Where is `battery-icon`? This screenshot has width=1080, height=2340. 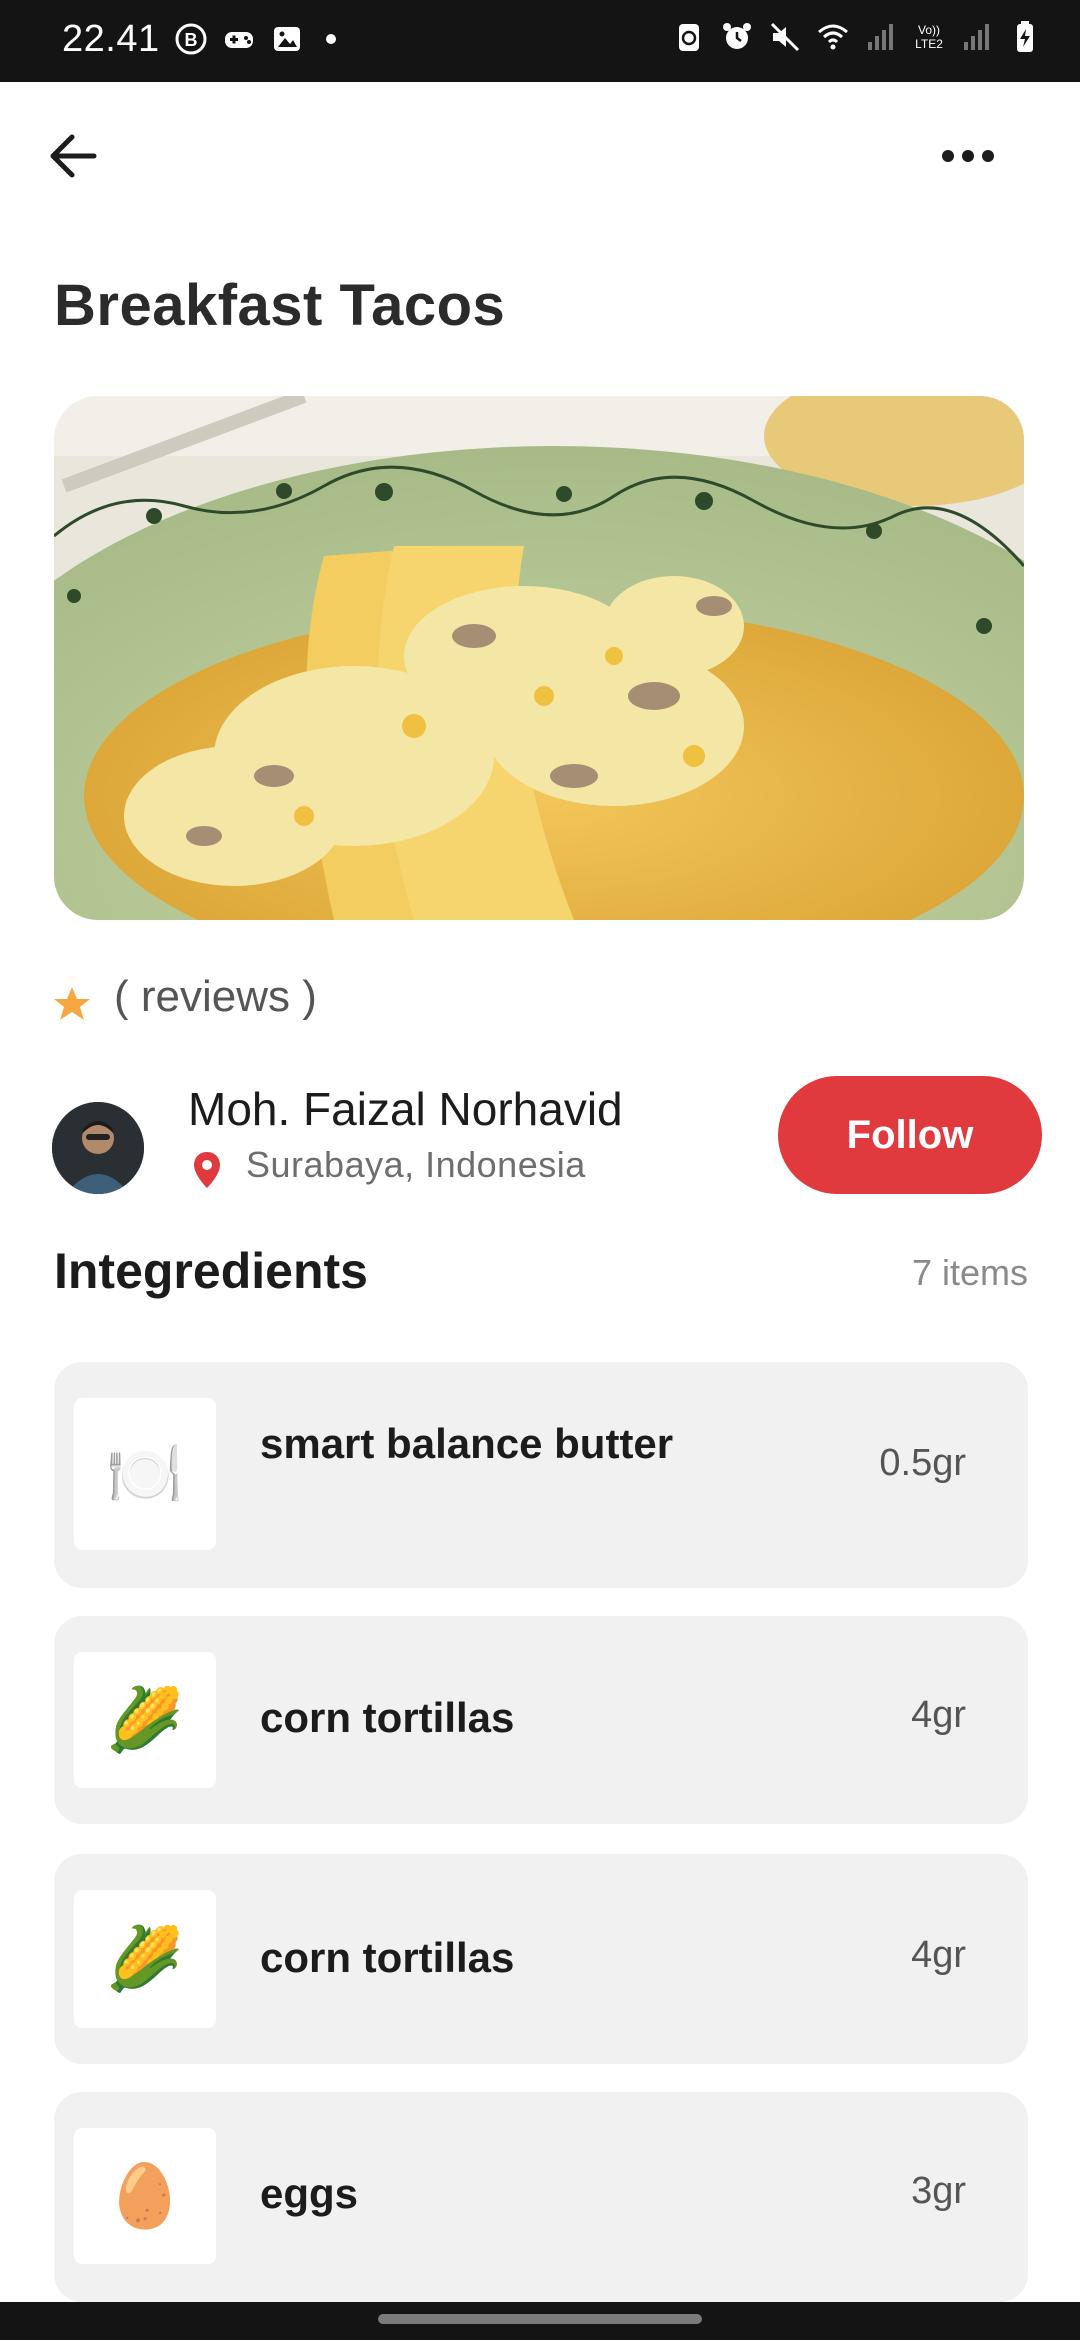
battery-icon is located at coordinates (1025, 36).